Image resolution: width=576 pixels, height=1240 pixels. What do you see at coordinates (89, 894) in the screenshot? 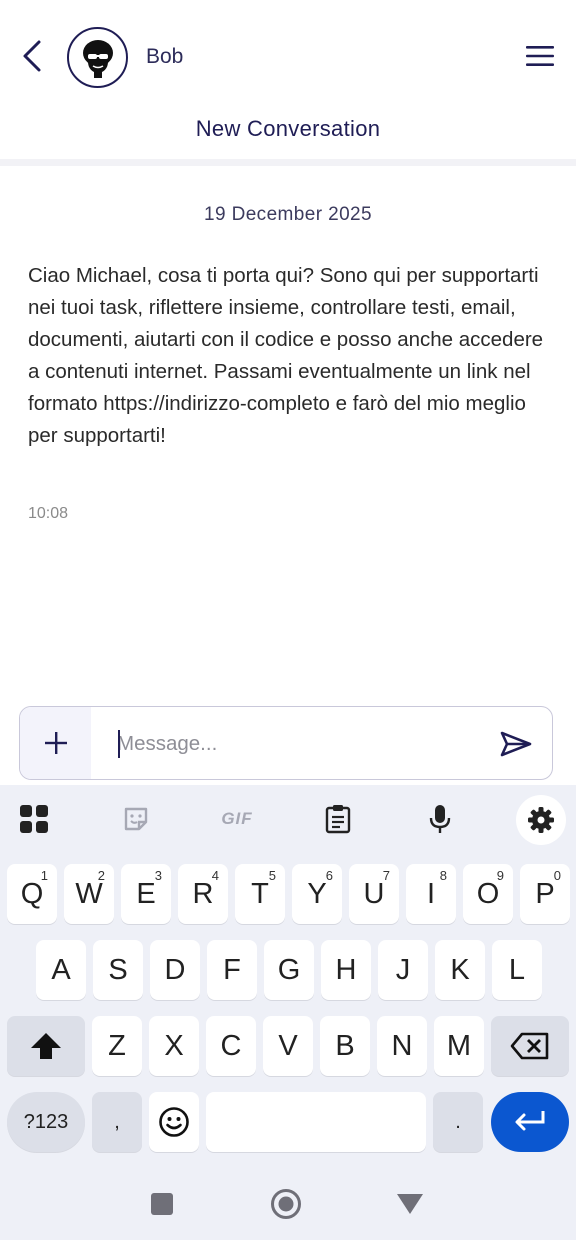
I see `key-w: W2` at bounding box center [89, 894].